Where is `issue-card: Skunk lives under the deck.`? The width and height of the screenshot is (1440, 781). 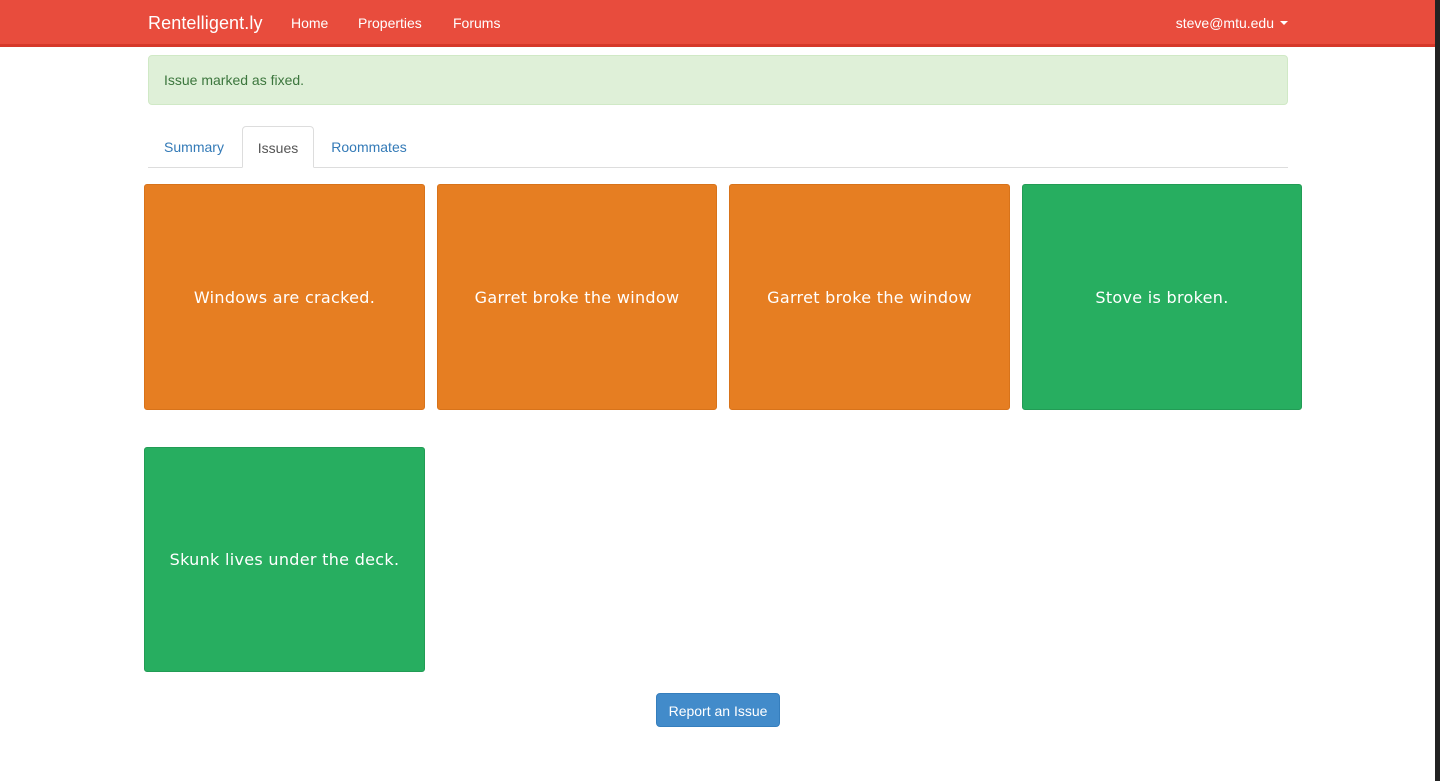
issue-card: Skunk lives under the deck. is located at coordinates (284, 559).